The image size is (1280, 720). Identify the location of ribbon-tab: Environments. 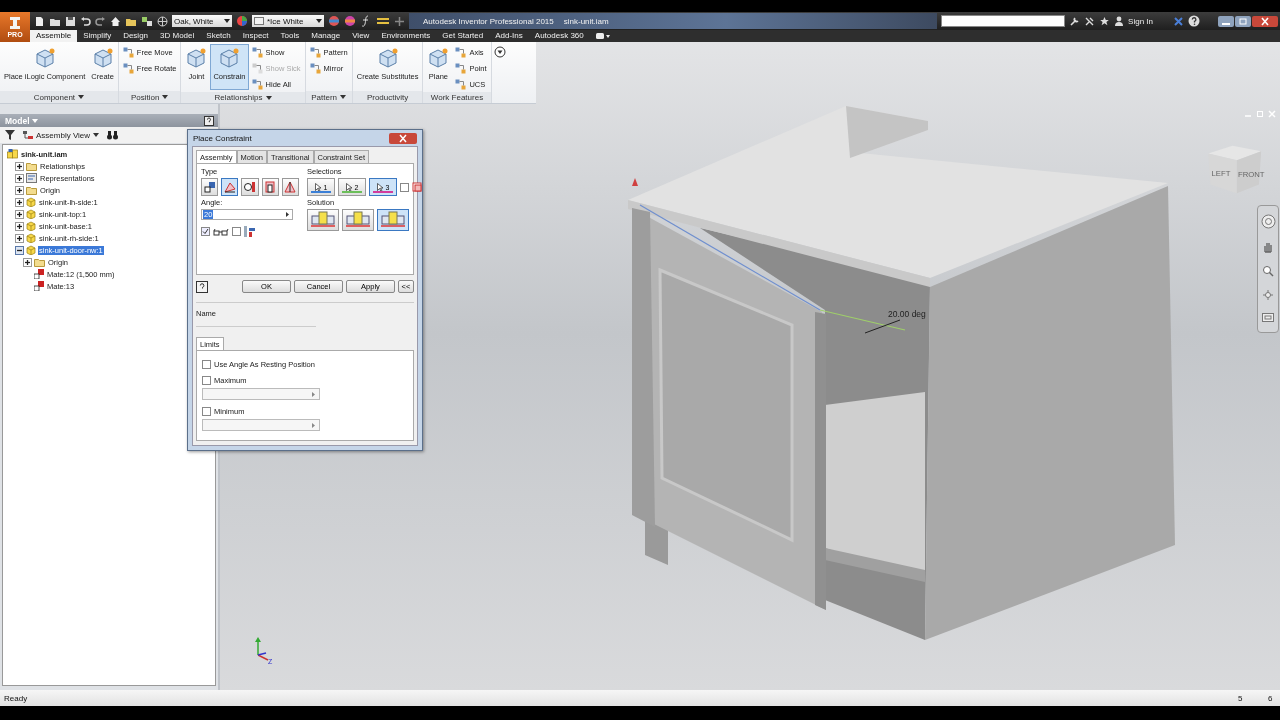
(406, 36).